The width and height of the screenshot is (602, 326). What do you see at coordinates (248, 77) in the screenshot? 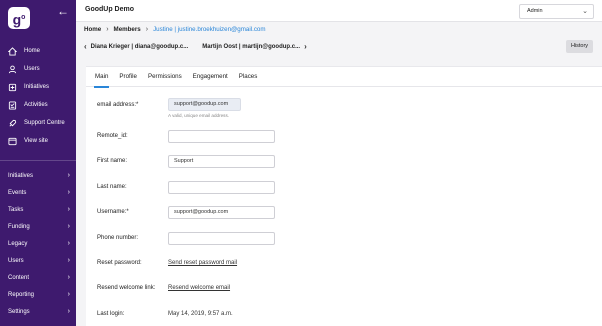
I see `tab-places: Places` at bounding box center [248, 77].